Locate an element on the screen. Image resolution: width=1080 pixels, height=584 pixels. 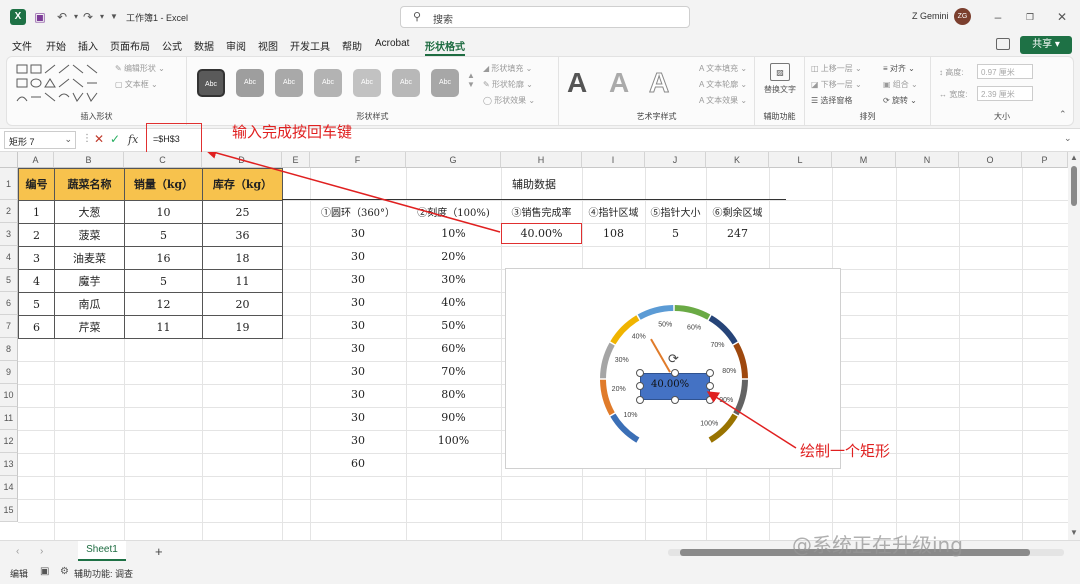
prev-sheet-icon: ‹ is located at coordinates (17, 551).